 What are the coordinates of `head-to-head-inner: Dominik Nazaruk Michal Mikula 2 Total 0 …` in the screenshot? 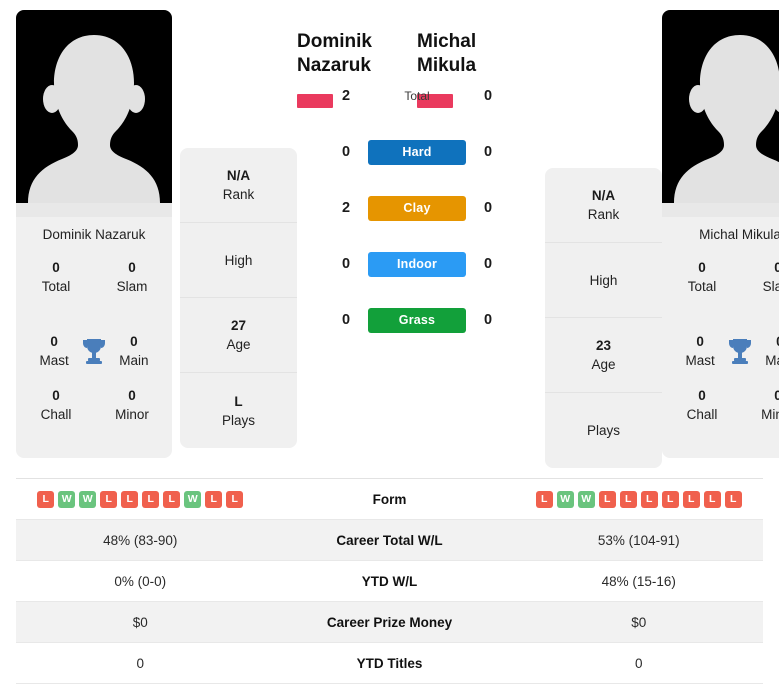 It's located at (417, 171).